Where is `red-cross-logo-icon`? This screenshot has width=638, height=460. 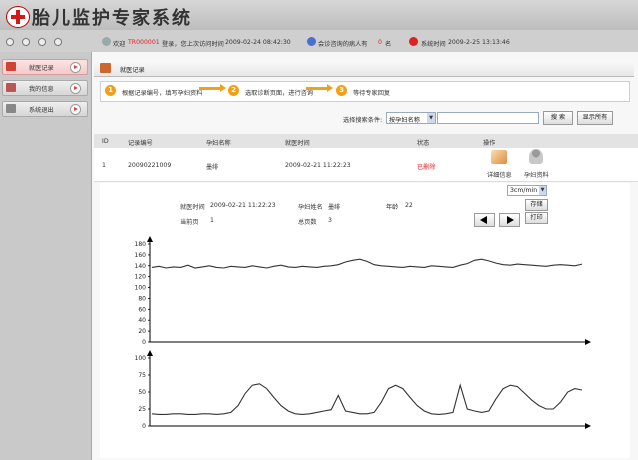
red-cross-logo-icon is located at coordinates (18, 17).